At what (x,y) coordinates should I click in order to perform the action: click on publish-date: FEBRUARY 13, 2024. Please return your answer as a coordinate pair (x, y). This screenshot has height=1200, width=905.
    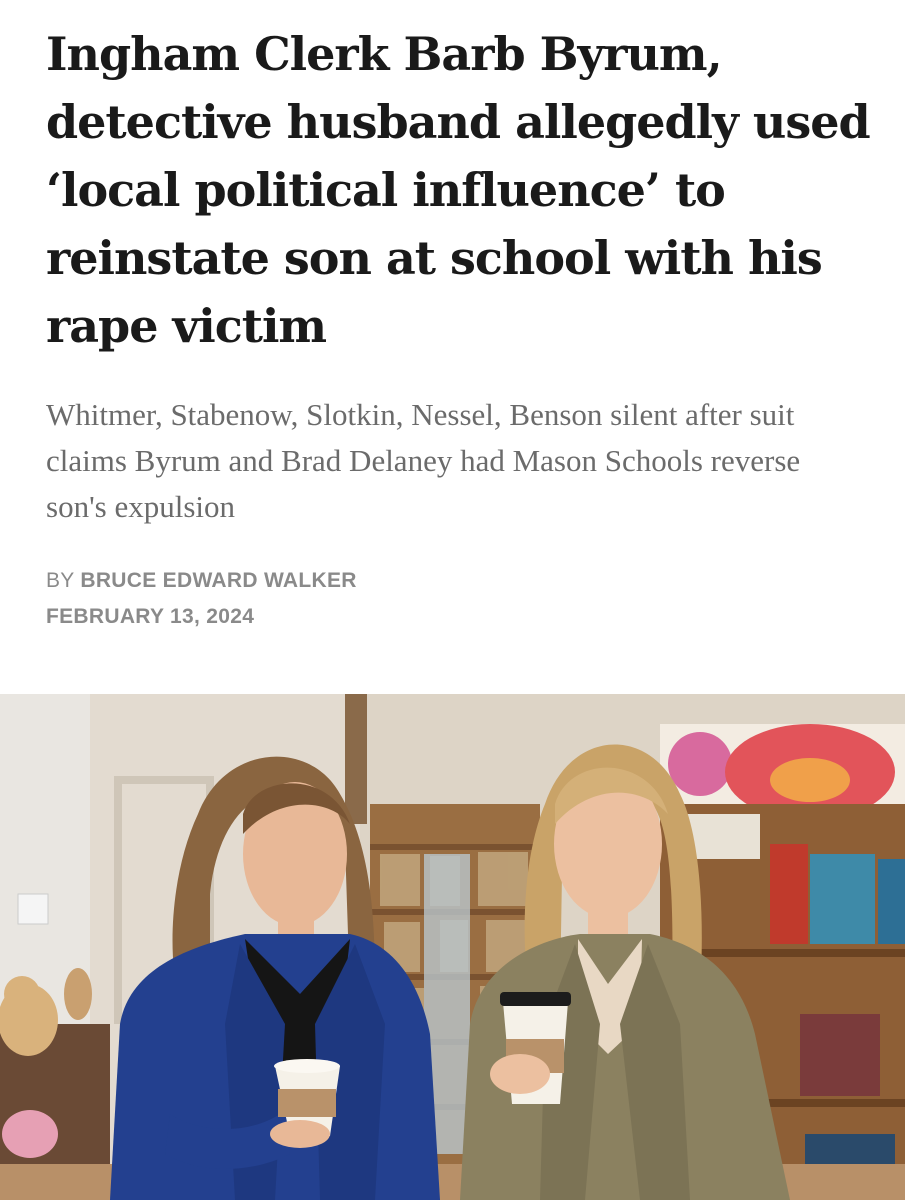
    Looking at the image, I should click on (150, 616).